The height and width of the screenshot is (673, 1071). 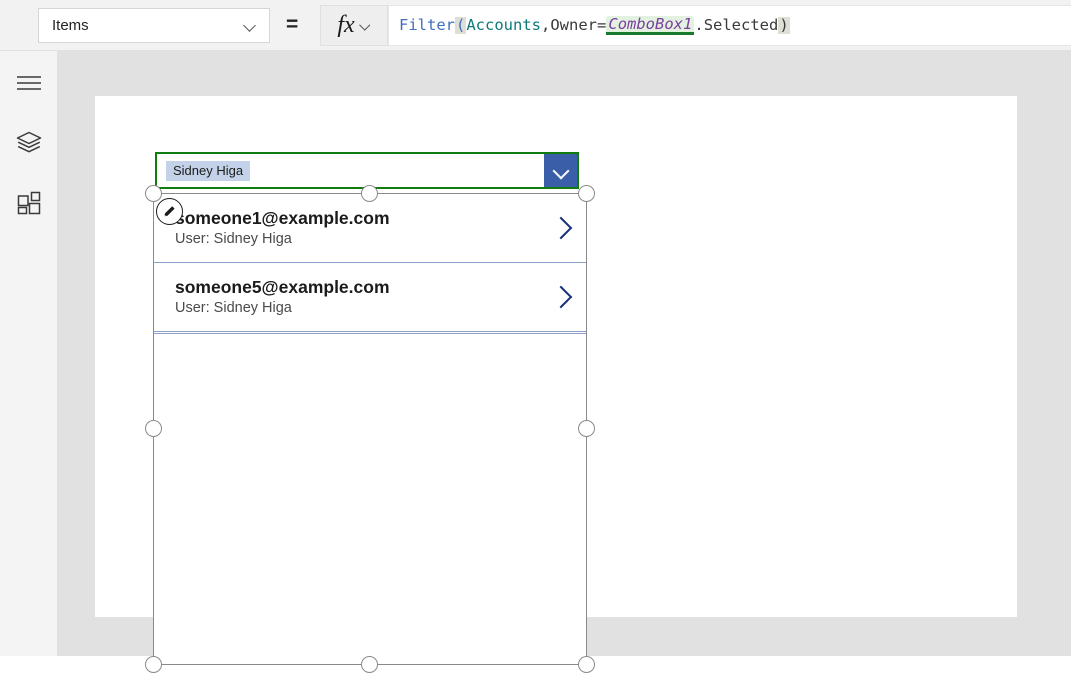 I want to click on gallery-item: someone1@example.com User: Sidney Higa, so click(x=370, y=228).